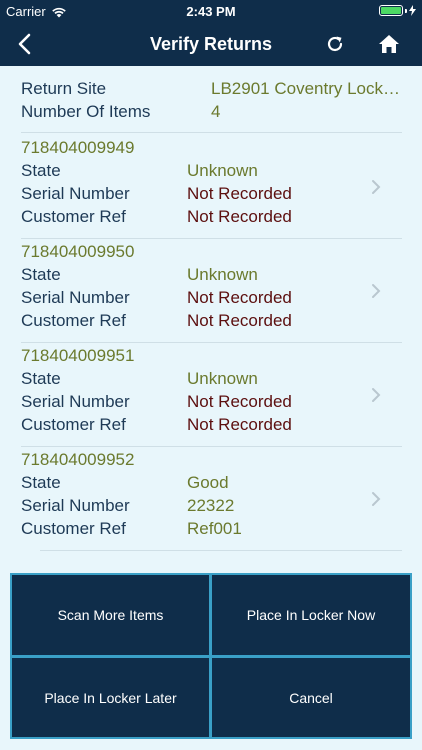  I want to click on home-button, so click(389, 44).